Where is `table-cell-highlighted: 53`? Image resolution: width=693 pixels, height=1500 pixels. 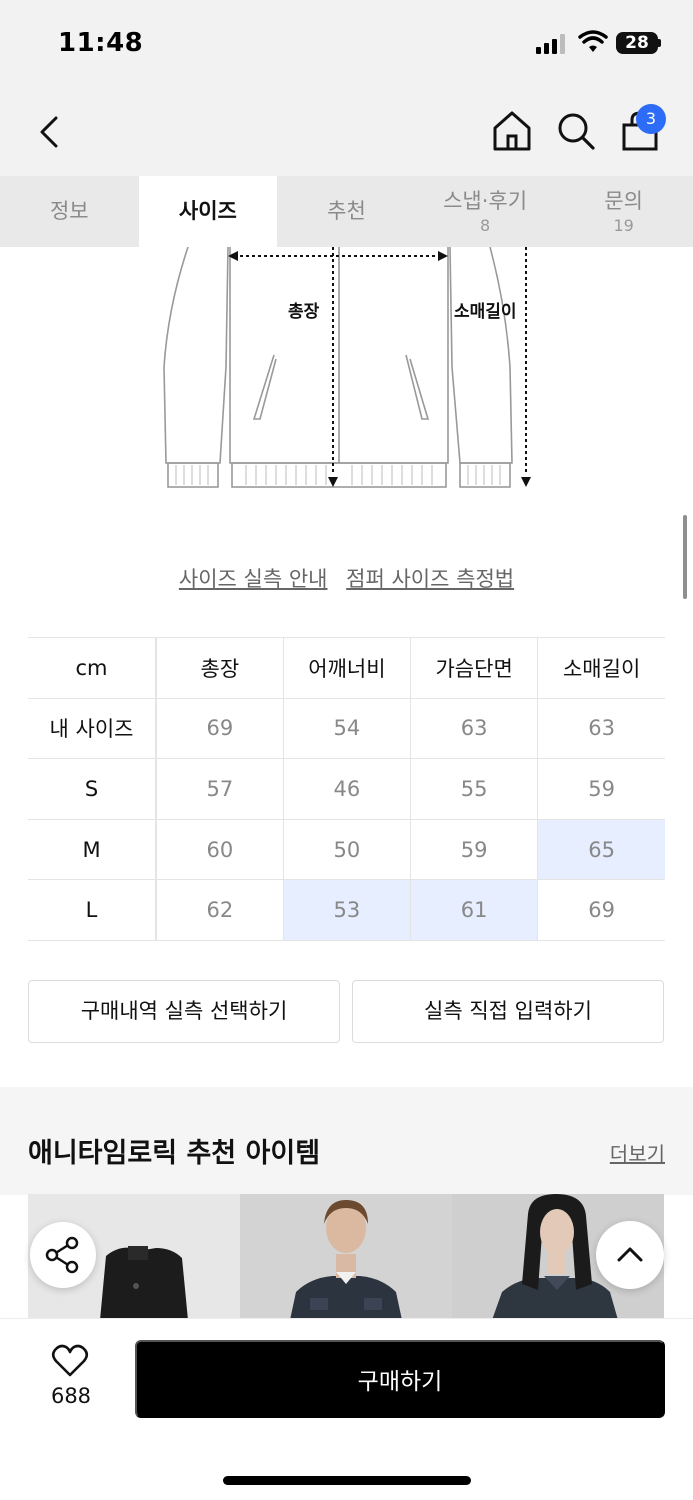
table-cell-highlighted: 53 is located at coordinates (347, 910).